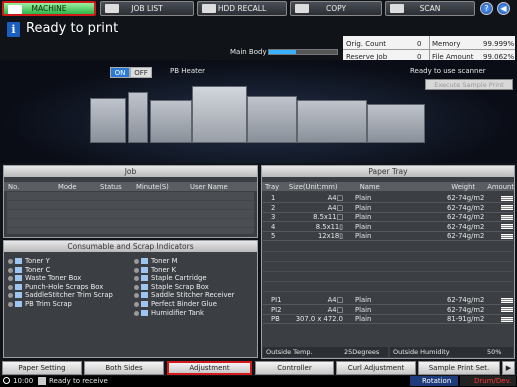  What do you see at coordinates (448, 71) in the screenshot?
I see `scanner-status: Ready to use scanner` at bounding box center [448, 71].